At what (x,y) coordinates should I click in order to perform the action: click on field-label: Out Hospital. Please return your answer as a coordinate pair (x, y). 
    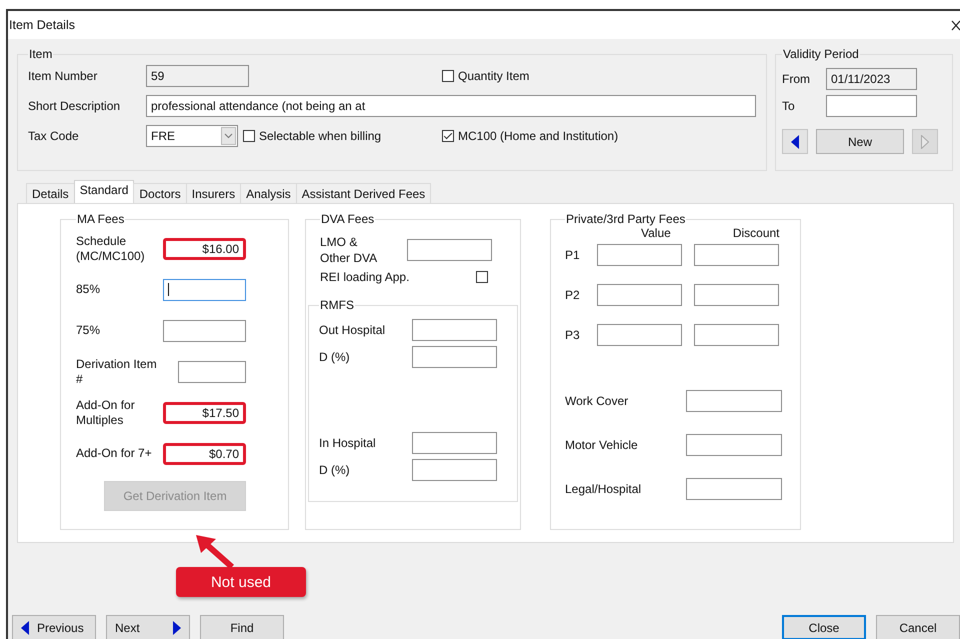
    Looking at the image, I should click on (352, 330).